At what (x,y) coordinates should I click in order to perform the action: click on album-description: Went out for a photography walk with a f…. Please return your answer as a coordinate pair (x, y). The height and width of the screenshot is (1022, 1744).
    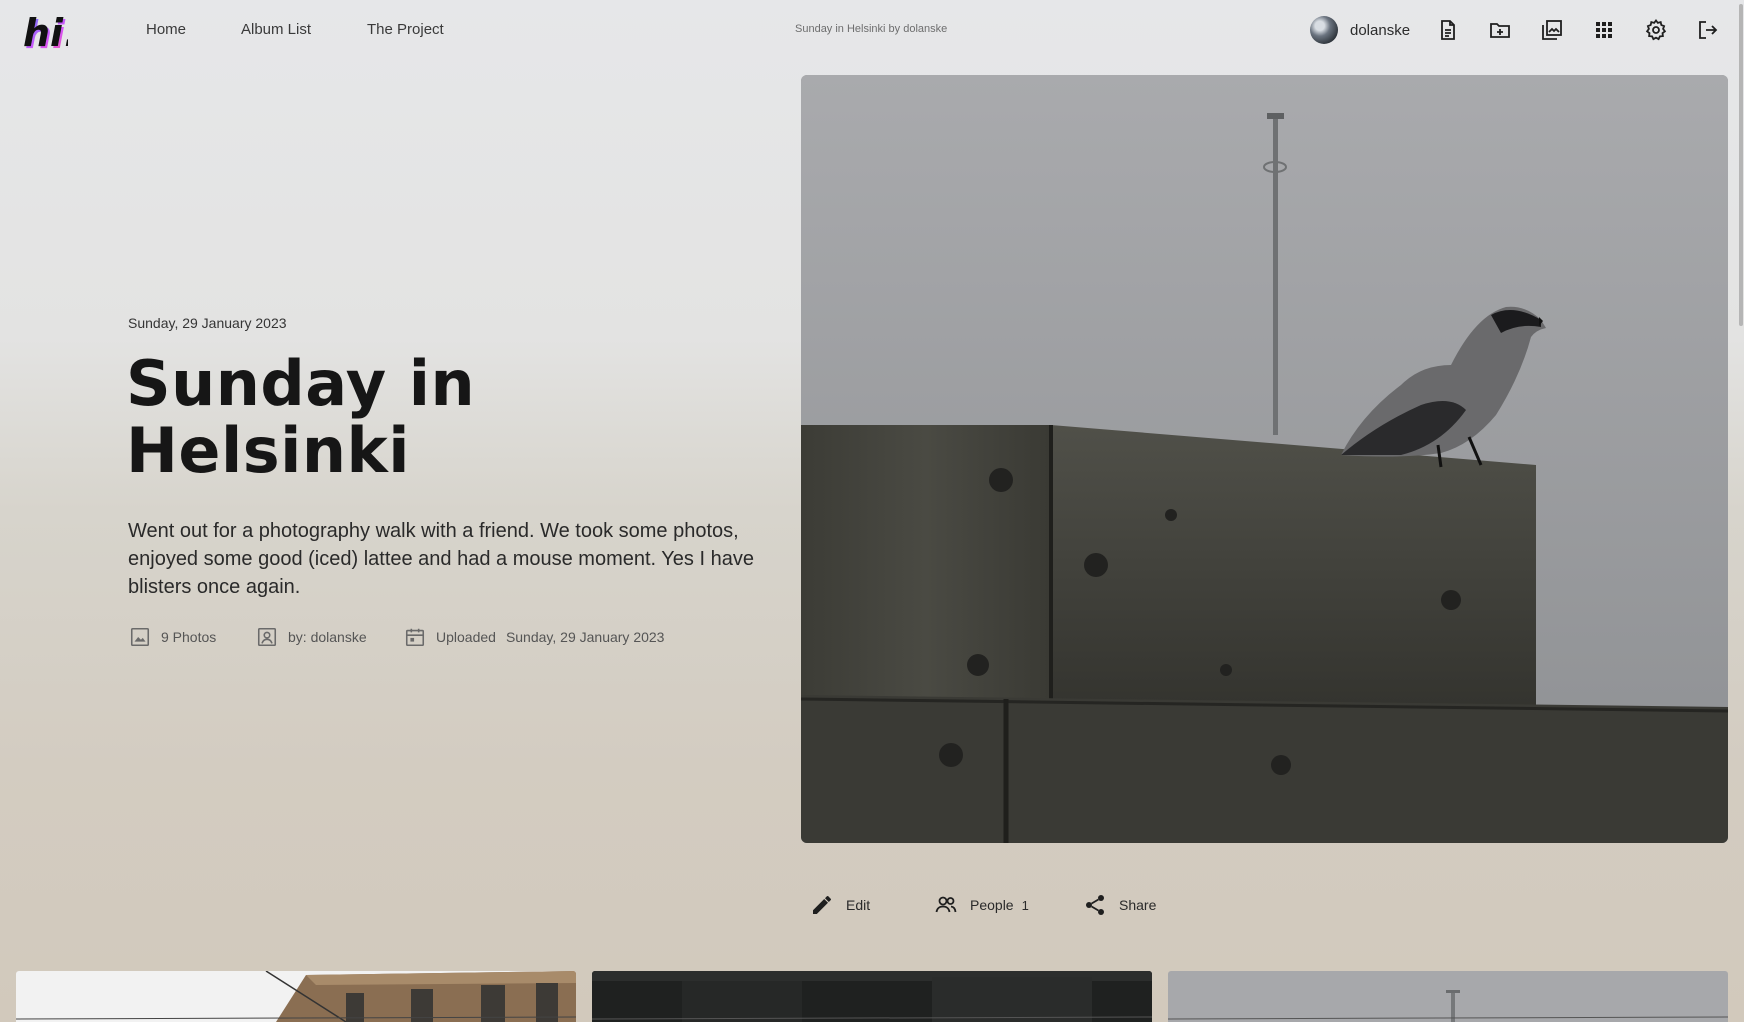
    Looking at the image, I should click on (441, 559).